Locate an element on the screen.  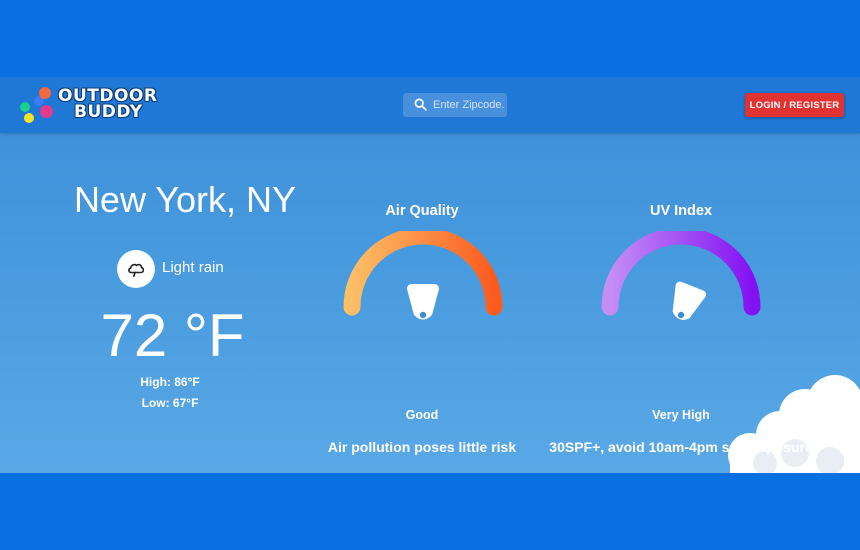
uv-index-gauge is located at coordinates (681, 275).